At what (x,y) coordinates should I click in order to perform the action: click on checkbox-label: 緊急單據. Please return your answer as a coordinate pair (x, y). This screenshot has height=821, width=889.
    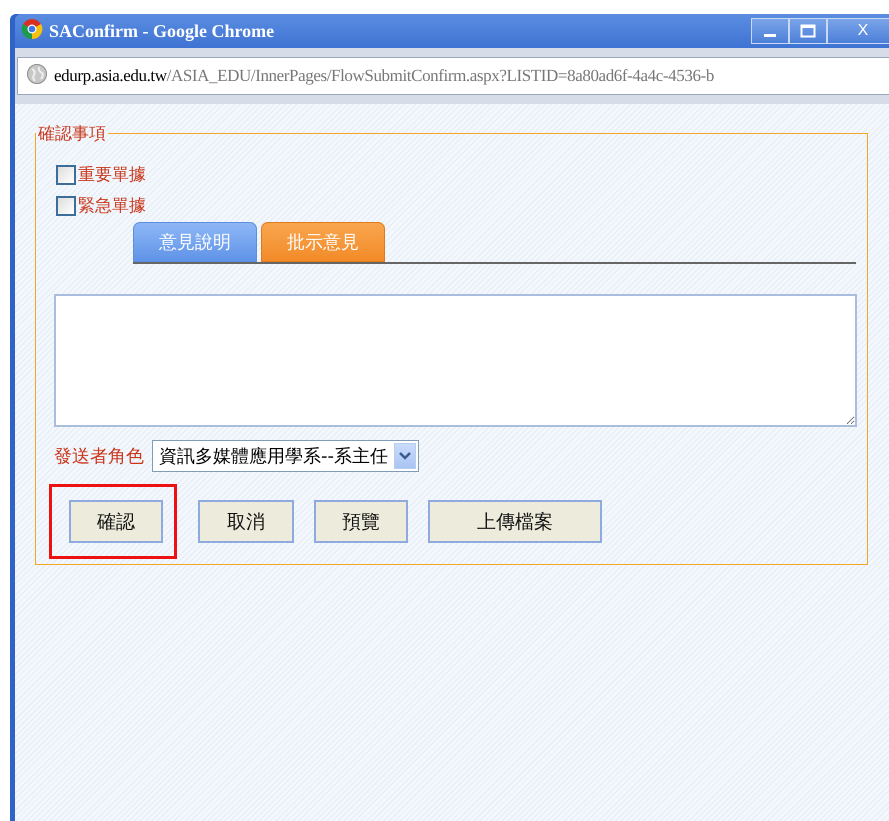
    Looking at the image, I should click on (112, 206).